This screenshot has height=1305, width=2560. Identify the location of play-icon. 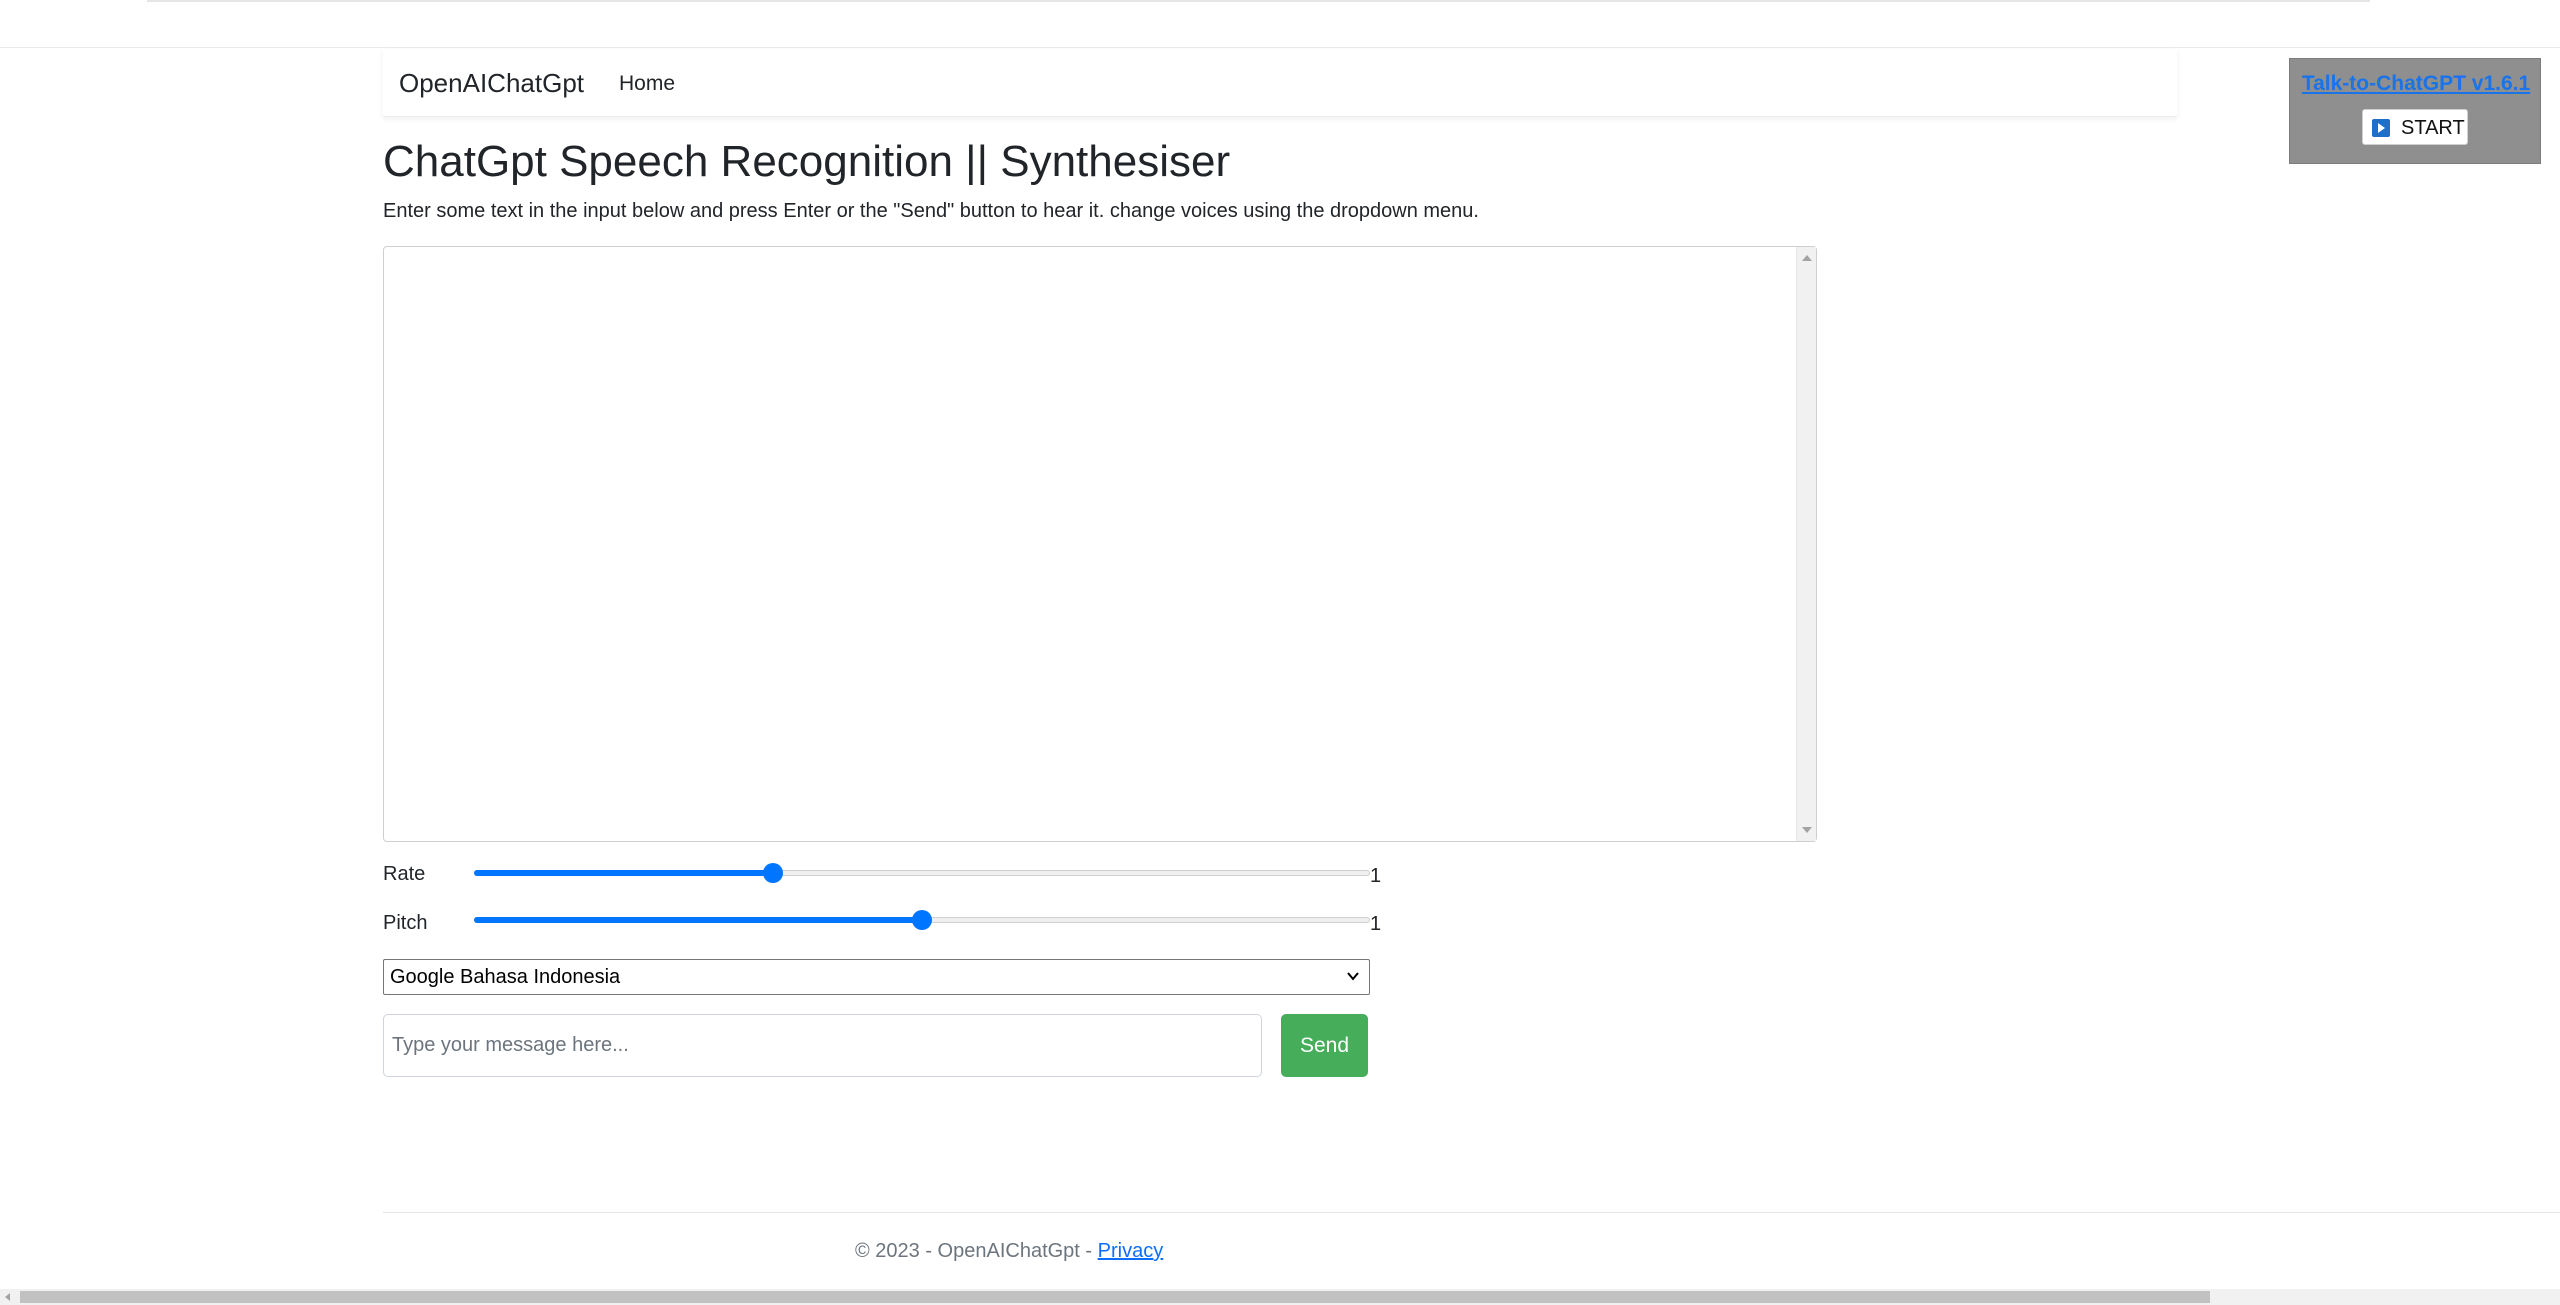
(2381, 128).